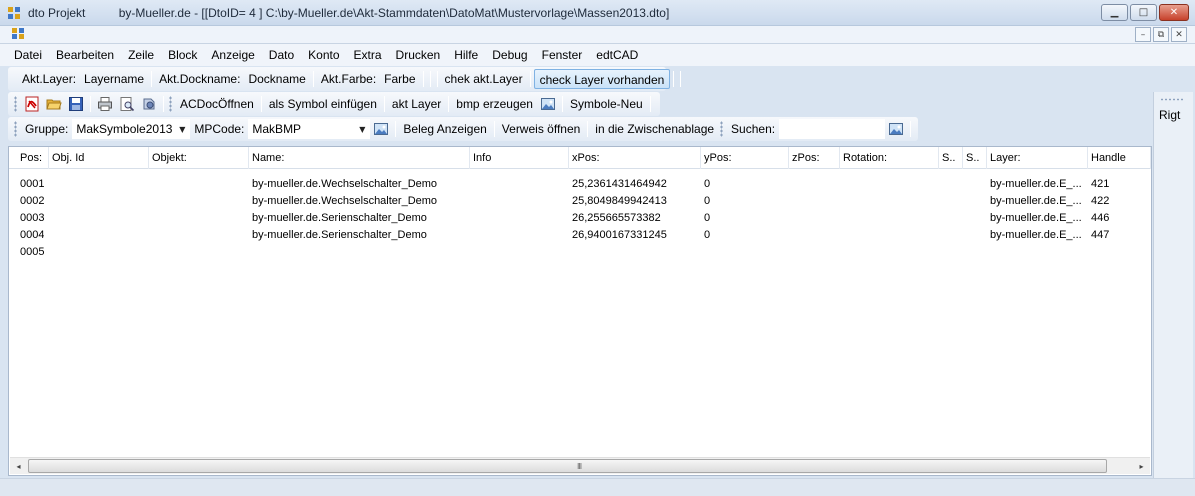 This screenshot has width=1195, height=496. What do you see at coordinates (975, 158) in the screenshot?
I see `column-header-s2: S..` at bounding box center [975, 158].